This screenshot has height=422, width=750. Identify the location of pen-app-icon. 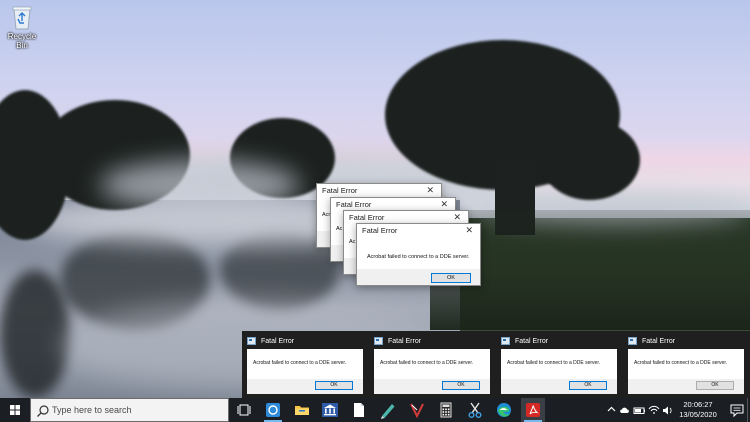
(388, 411).